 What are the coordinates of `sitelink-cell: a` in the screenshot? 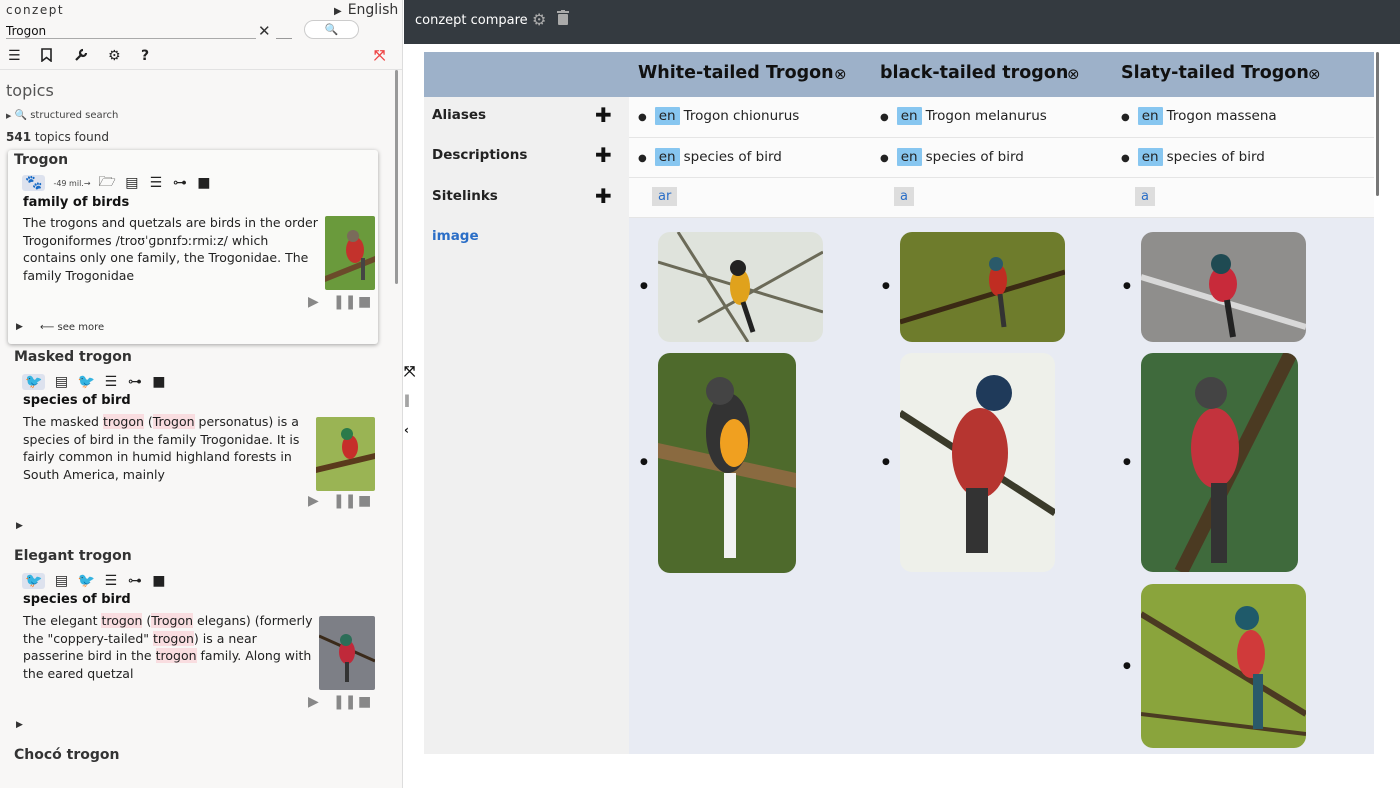 It's located at (904, 196).